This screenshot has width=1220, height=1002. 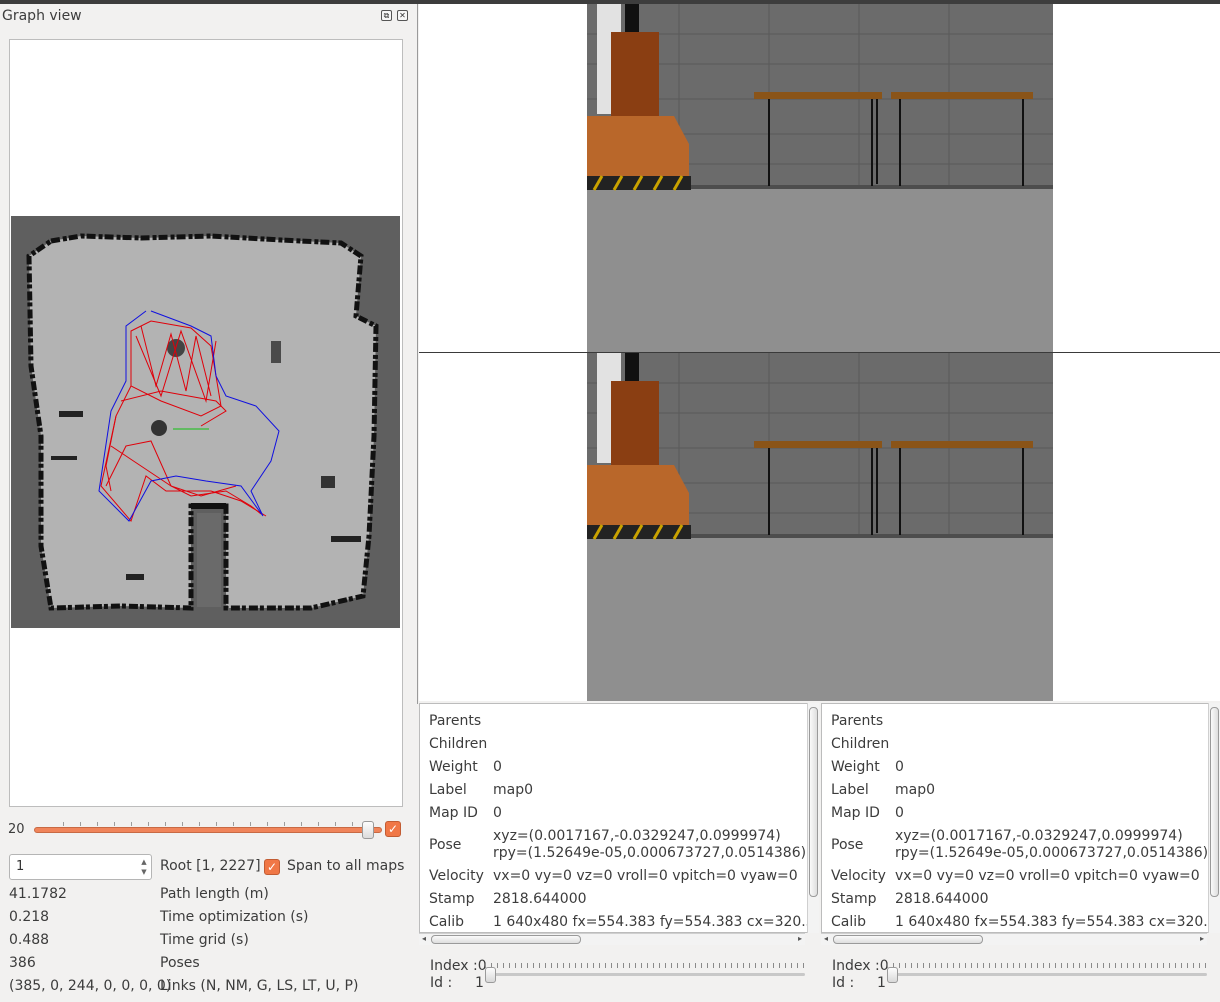 I want to click on stat-row: 41.1782 Path length (m), so click(x=209, y=897).